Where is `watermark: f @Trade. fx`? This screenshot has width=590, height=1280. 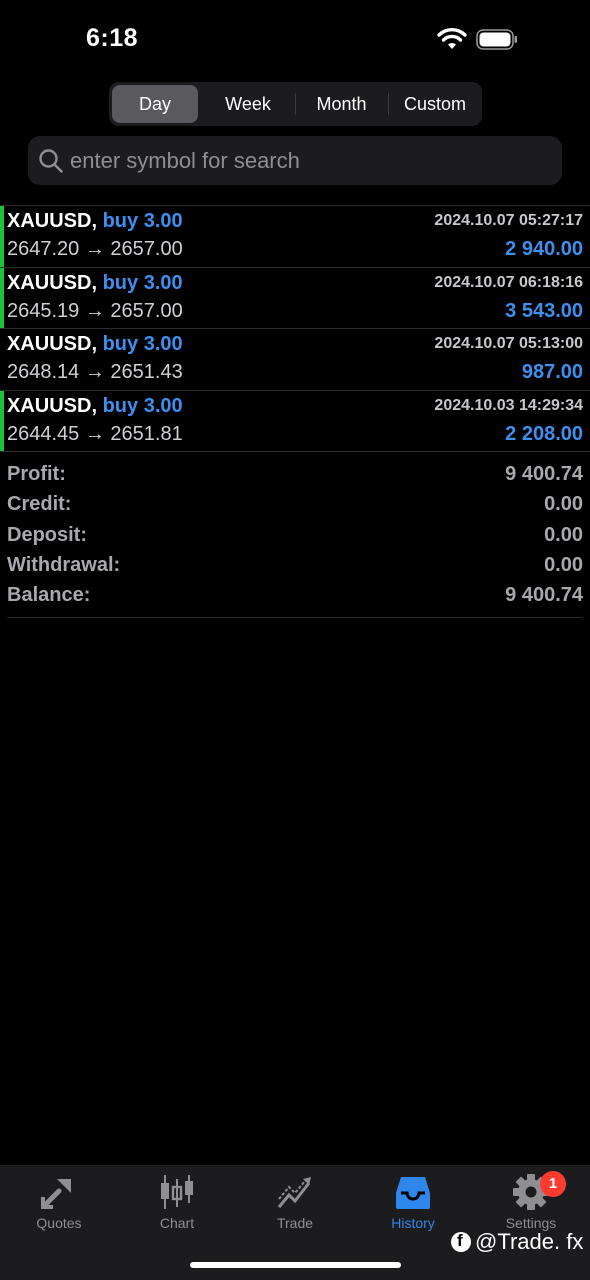 watermark: f @Trade. fx is located at coordinates (517, 1242).